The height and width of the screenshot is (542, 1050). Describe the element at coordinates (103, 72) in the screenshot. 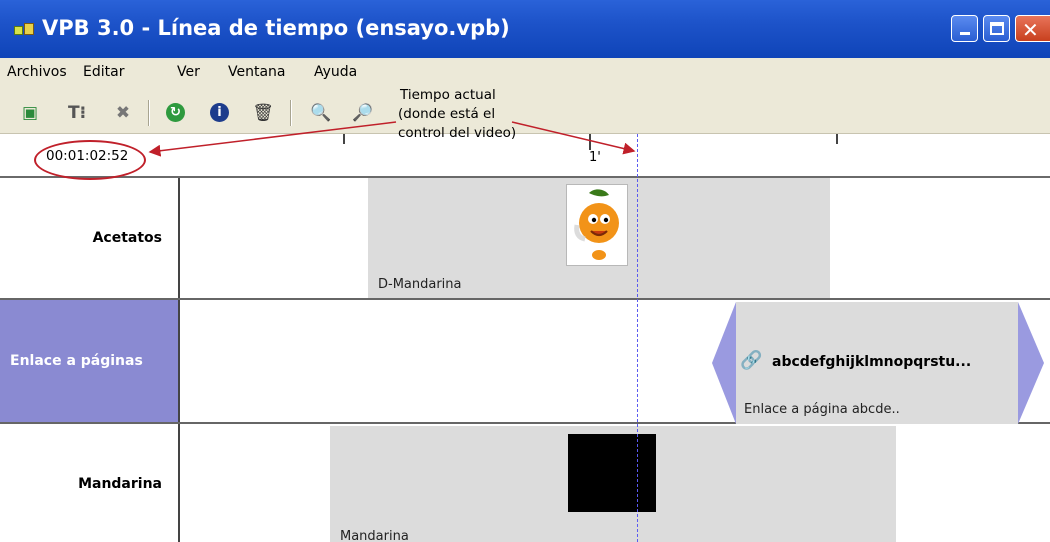

I see `menu-editar: Editar` at that location.